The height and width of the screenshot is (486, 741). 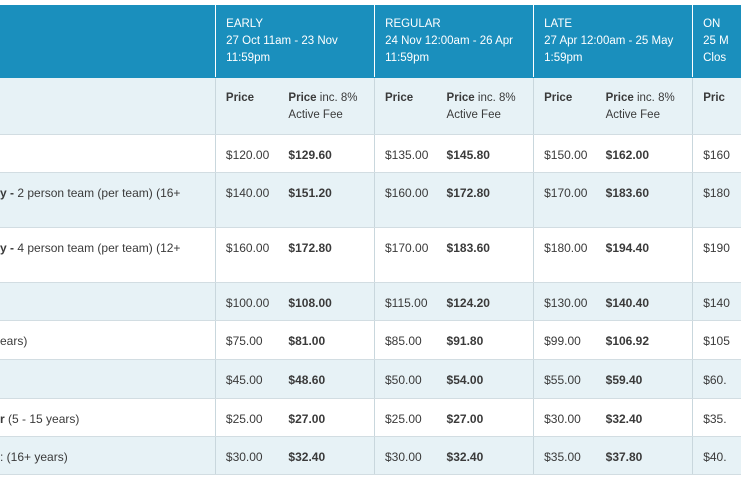 I want to click on price-inc-fee-cell: $145.80, so click(x=468, y=155).